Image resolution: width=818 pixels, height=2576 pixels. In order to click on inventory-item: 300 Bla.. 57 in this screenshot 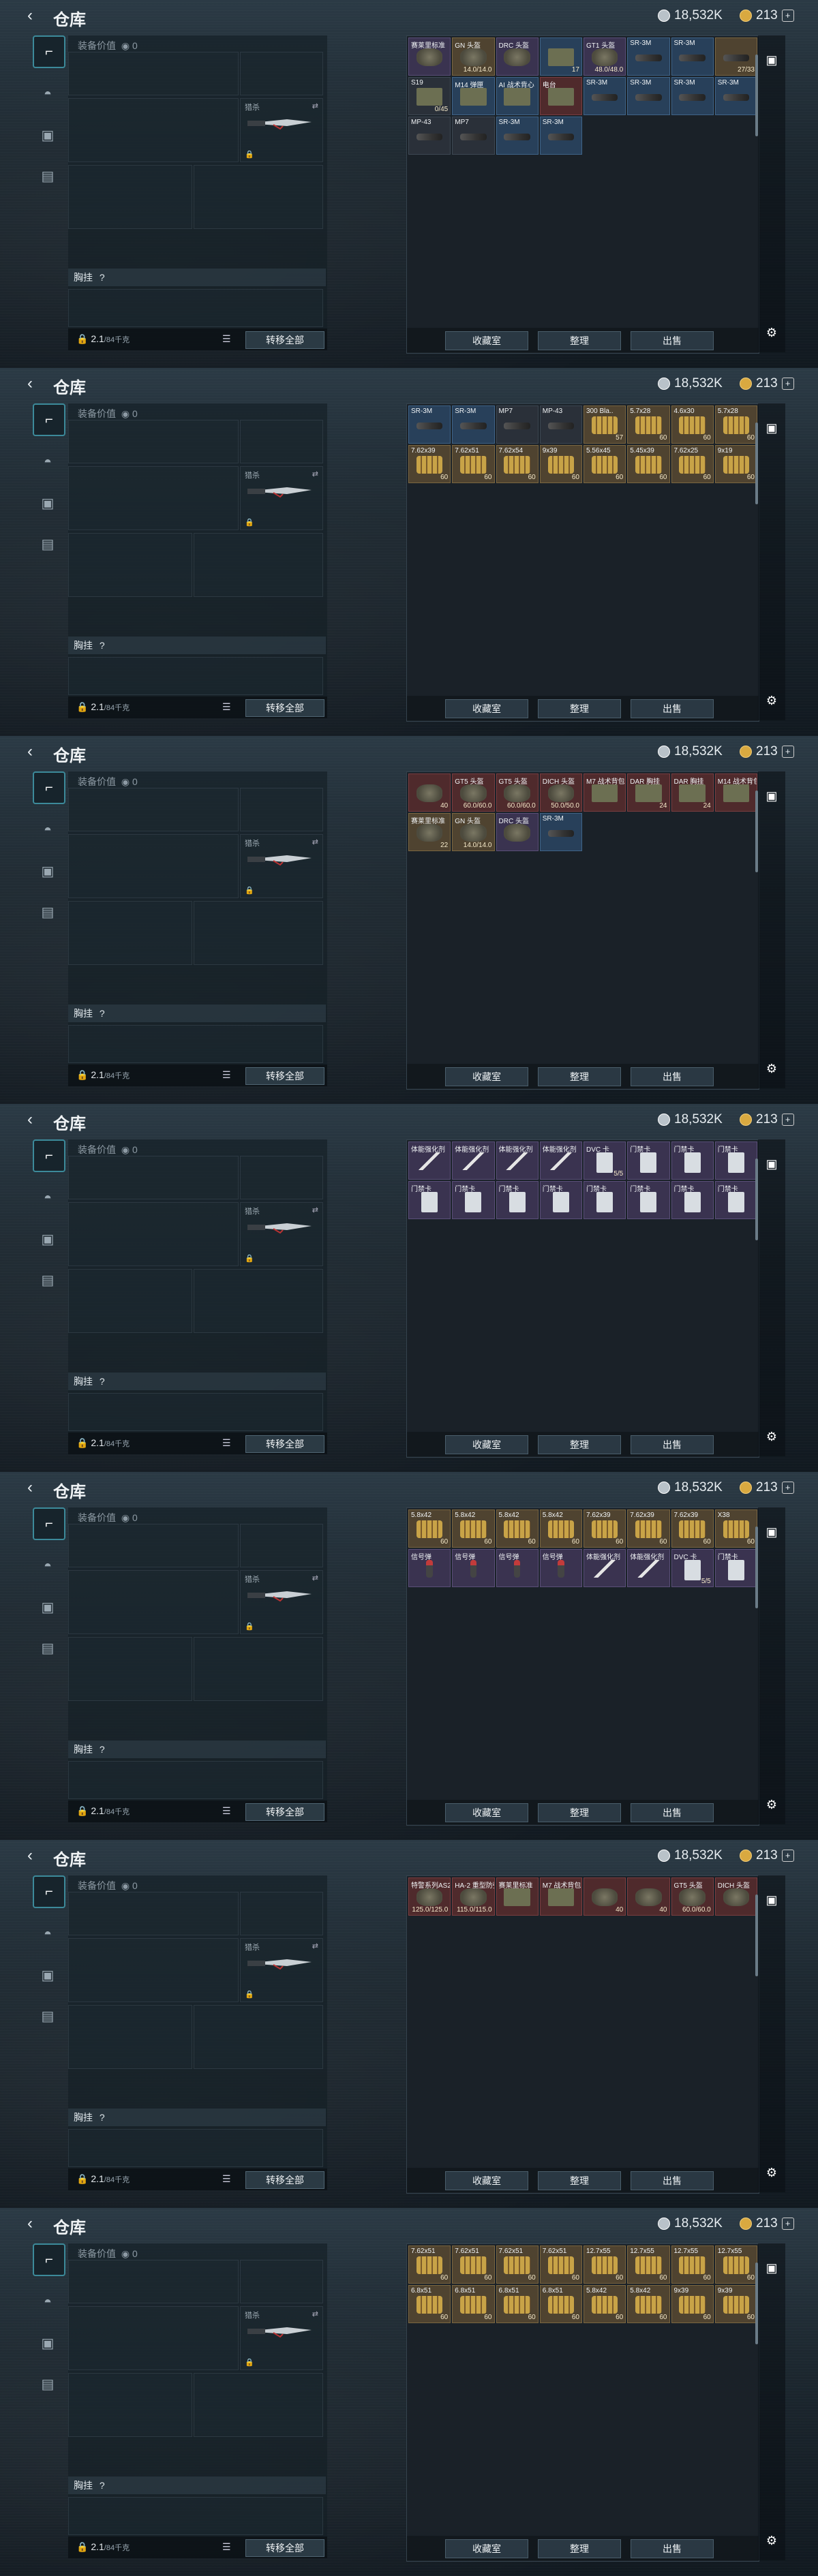, I will do `click(605, 425)`.